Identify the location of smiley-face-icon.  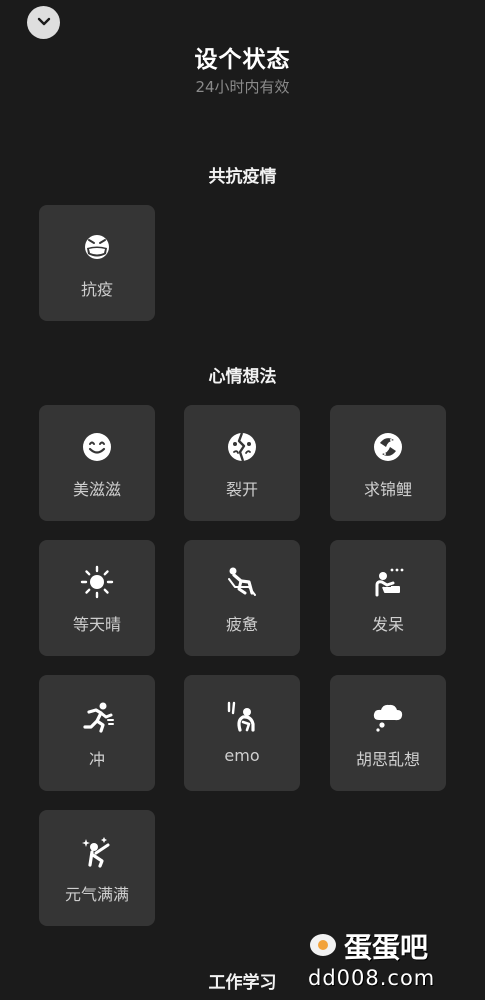
(97, 447).